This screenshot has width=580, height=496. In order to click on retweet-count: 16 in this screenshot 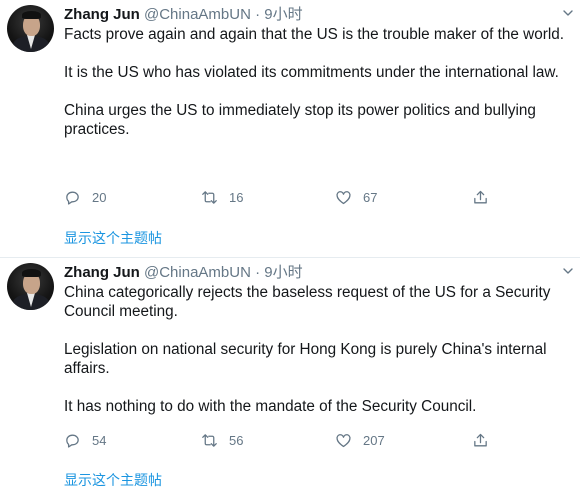, I will do `click(236, 197)`.